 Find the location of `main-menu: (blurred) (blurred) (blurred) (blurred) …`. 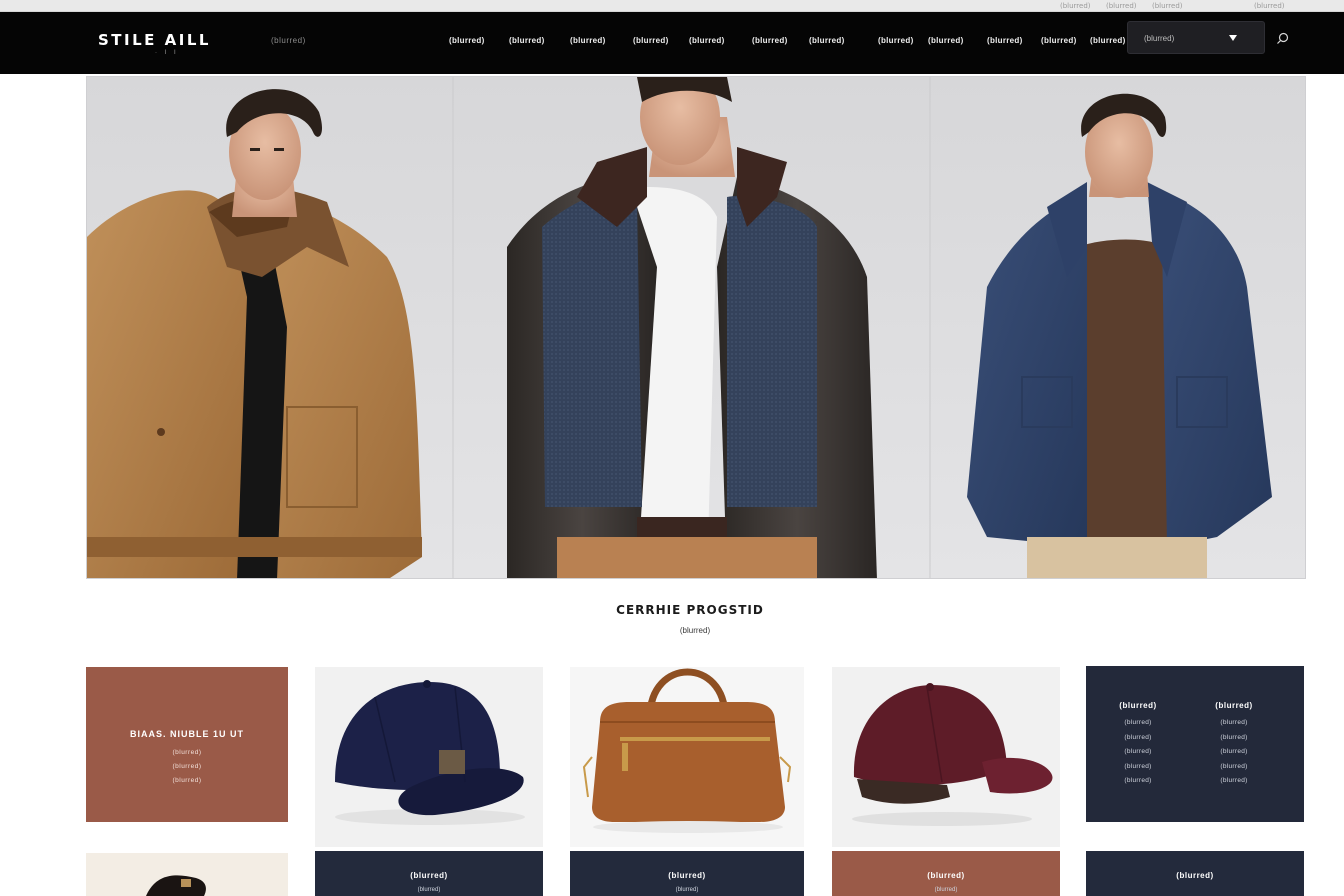

main-menu: (blurred) (blurred) (blurred) (blurred) … is located at coordinates (787, 42).